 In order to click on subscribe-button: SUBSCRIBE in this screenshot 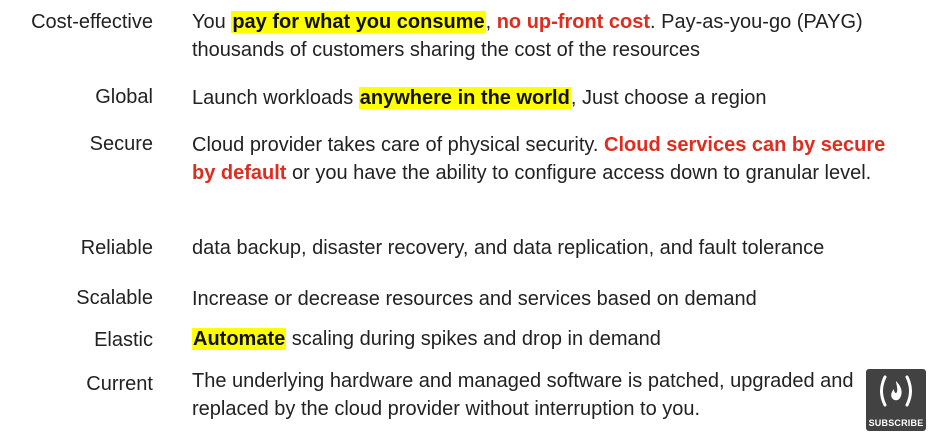, I will do `click(896, 400)`.